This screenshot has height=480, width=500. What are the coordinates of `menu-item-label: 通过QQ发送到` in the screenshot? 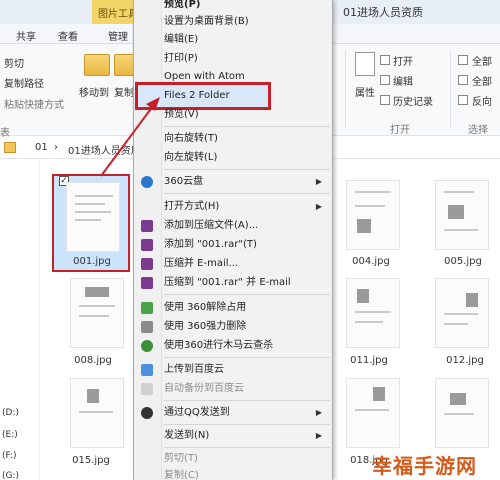 It's located at (197, 412).